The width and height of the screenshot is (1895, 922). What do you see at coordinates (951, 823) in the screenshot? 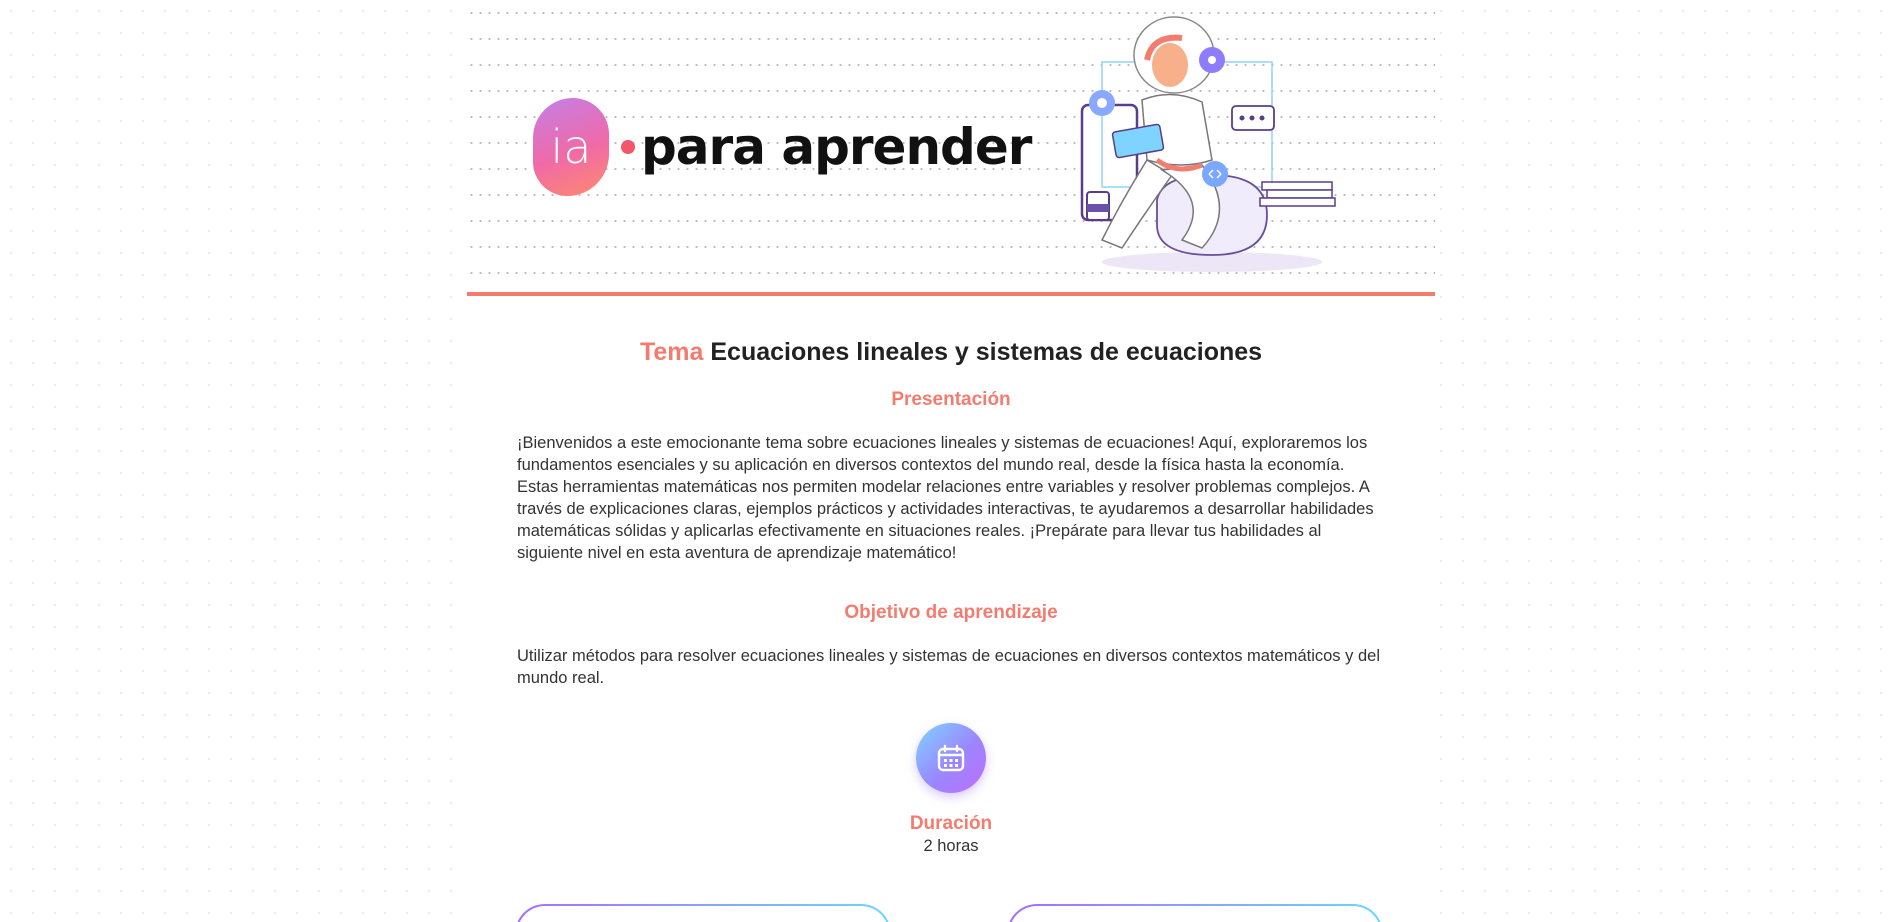
I see `duration-label: Duración` at bounding box center [951, 823].